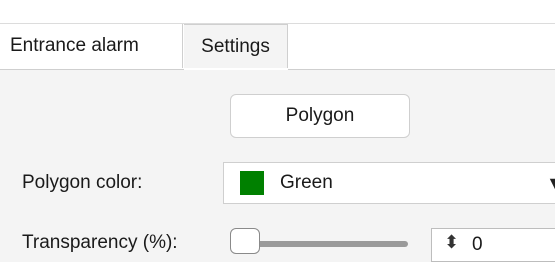 This screenshot has height=262, width=555. What do you see at coordinates (389, 183) in the screenshot?
I see `polygon-color-select: Green ▼` at bounding box center [389, 183].